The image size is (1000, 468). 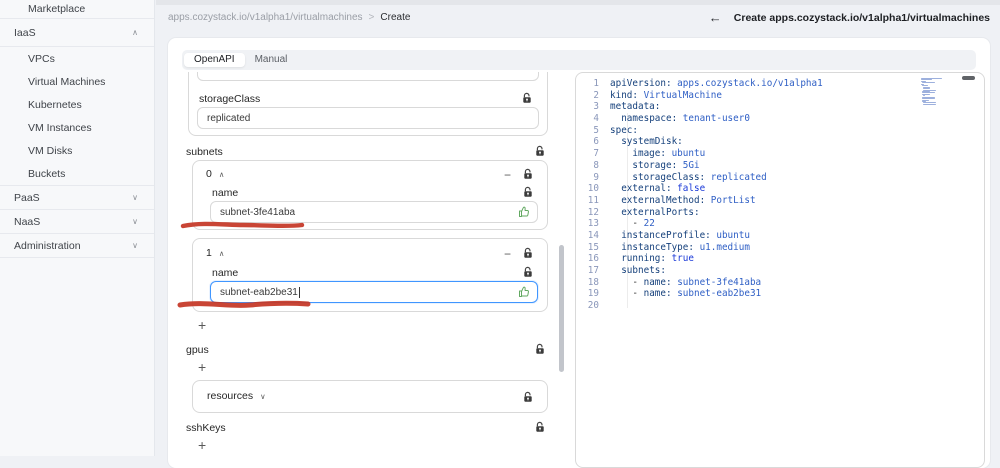 I want to click on line-number: 10, so click(x=593, y=189).